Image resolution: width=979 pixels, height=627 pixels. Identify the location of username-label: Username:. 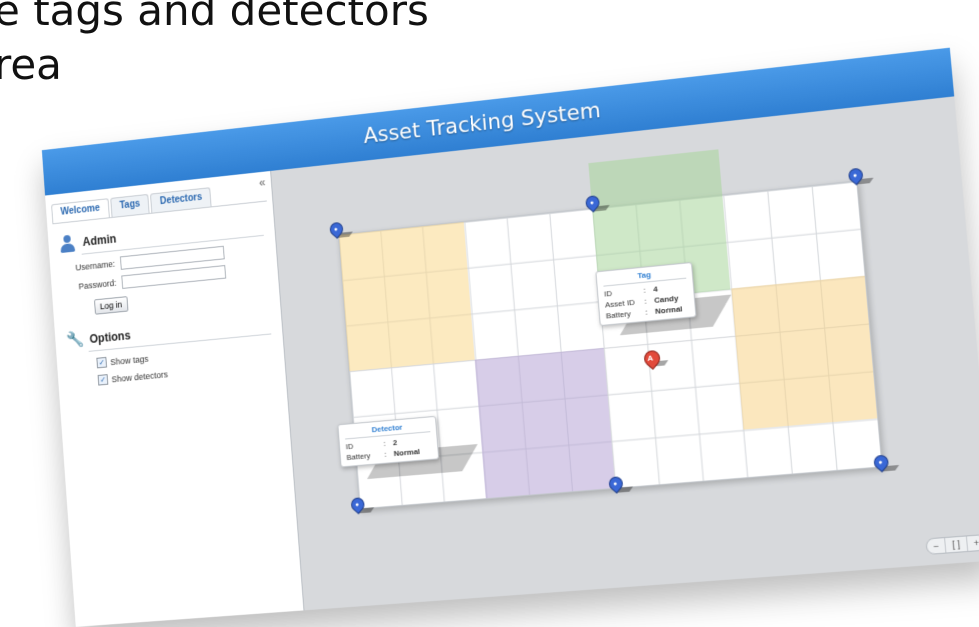
(95, 265).